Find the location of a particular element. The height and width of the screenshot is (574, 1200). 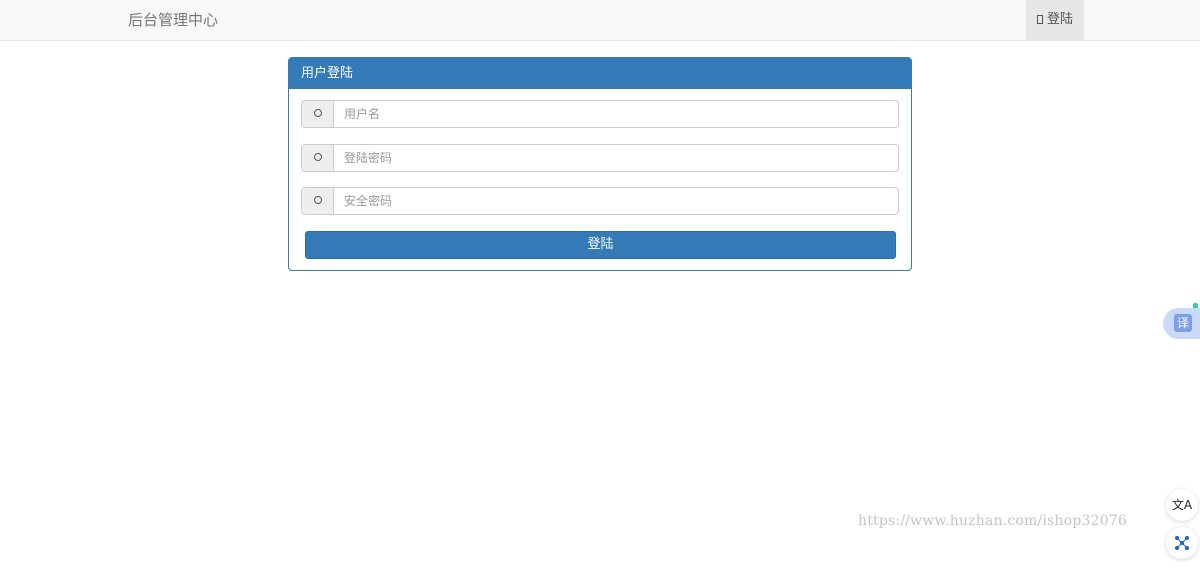

security-password-input is located at coordinates (616, 201).